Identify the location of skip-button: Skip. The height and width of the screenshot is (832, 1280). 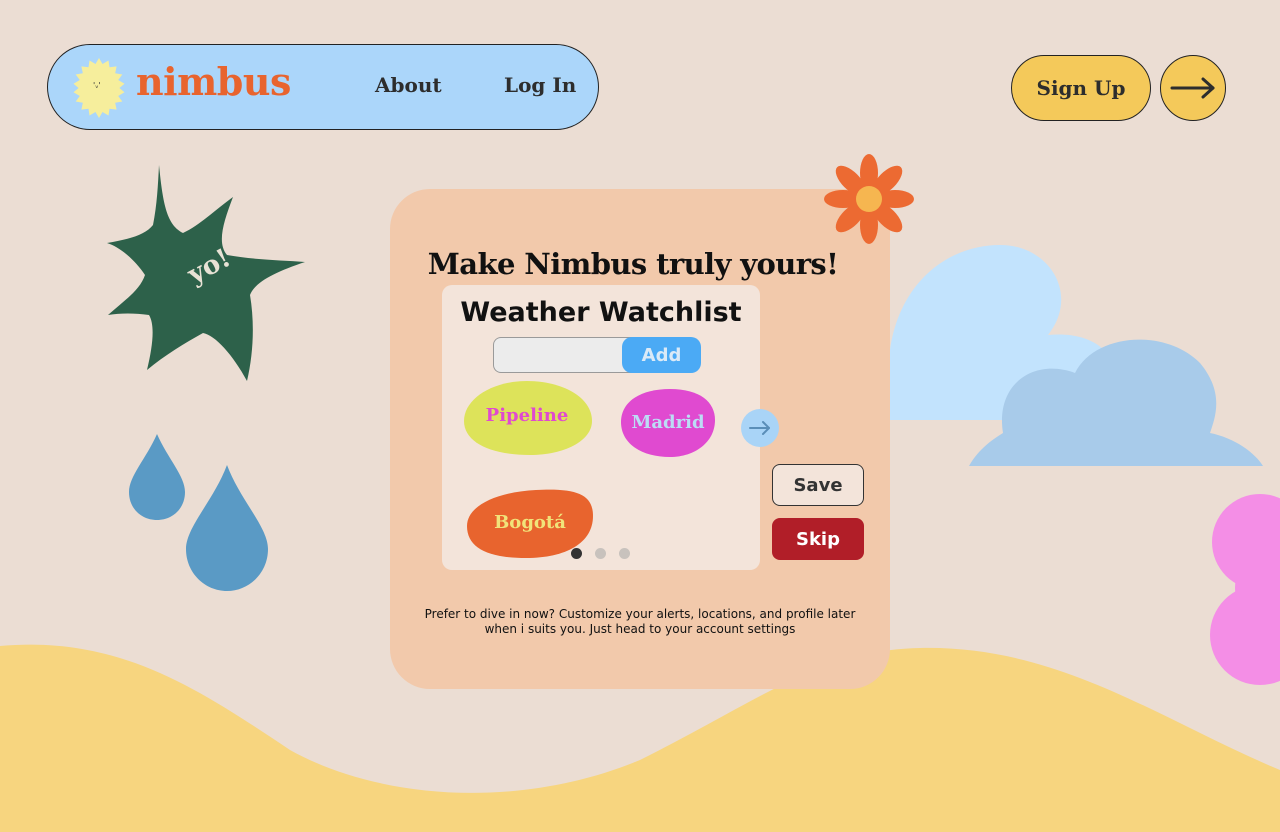
(818, 539).